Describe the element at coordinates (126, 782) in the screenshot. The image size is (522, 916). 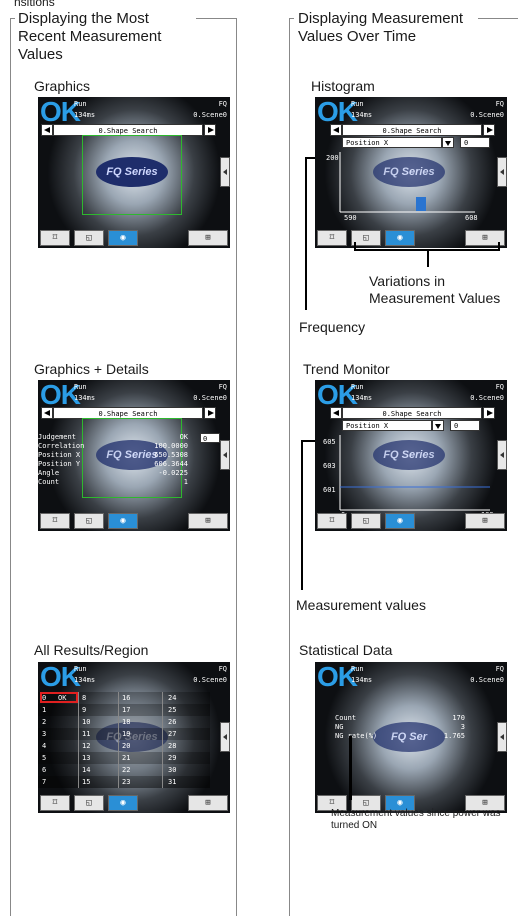
I see `result-index: 23` at that location.